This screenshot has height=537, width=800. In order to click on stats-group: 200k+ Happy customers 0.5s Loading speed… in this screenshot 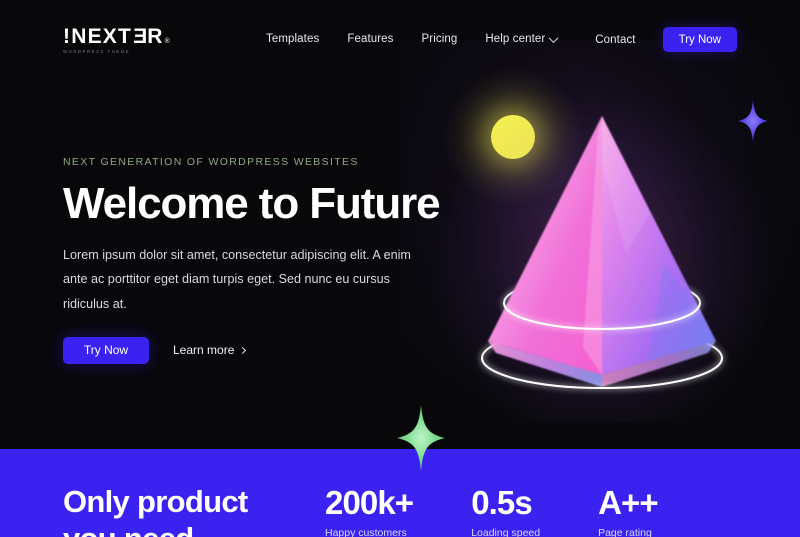, I will do `click(492, 510)`.